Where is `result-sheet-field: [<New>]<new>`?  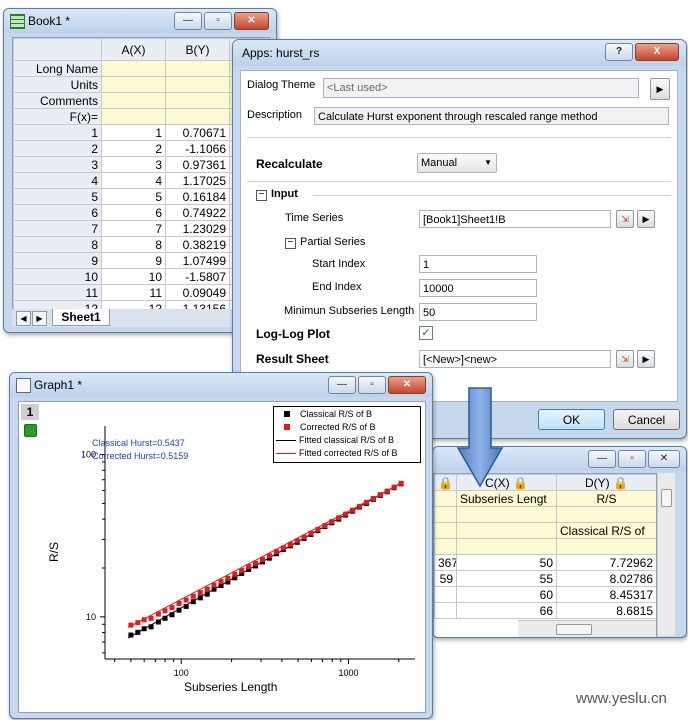
result-sheet-field: [<New>]<new> is located at coordinates (515, 359).